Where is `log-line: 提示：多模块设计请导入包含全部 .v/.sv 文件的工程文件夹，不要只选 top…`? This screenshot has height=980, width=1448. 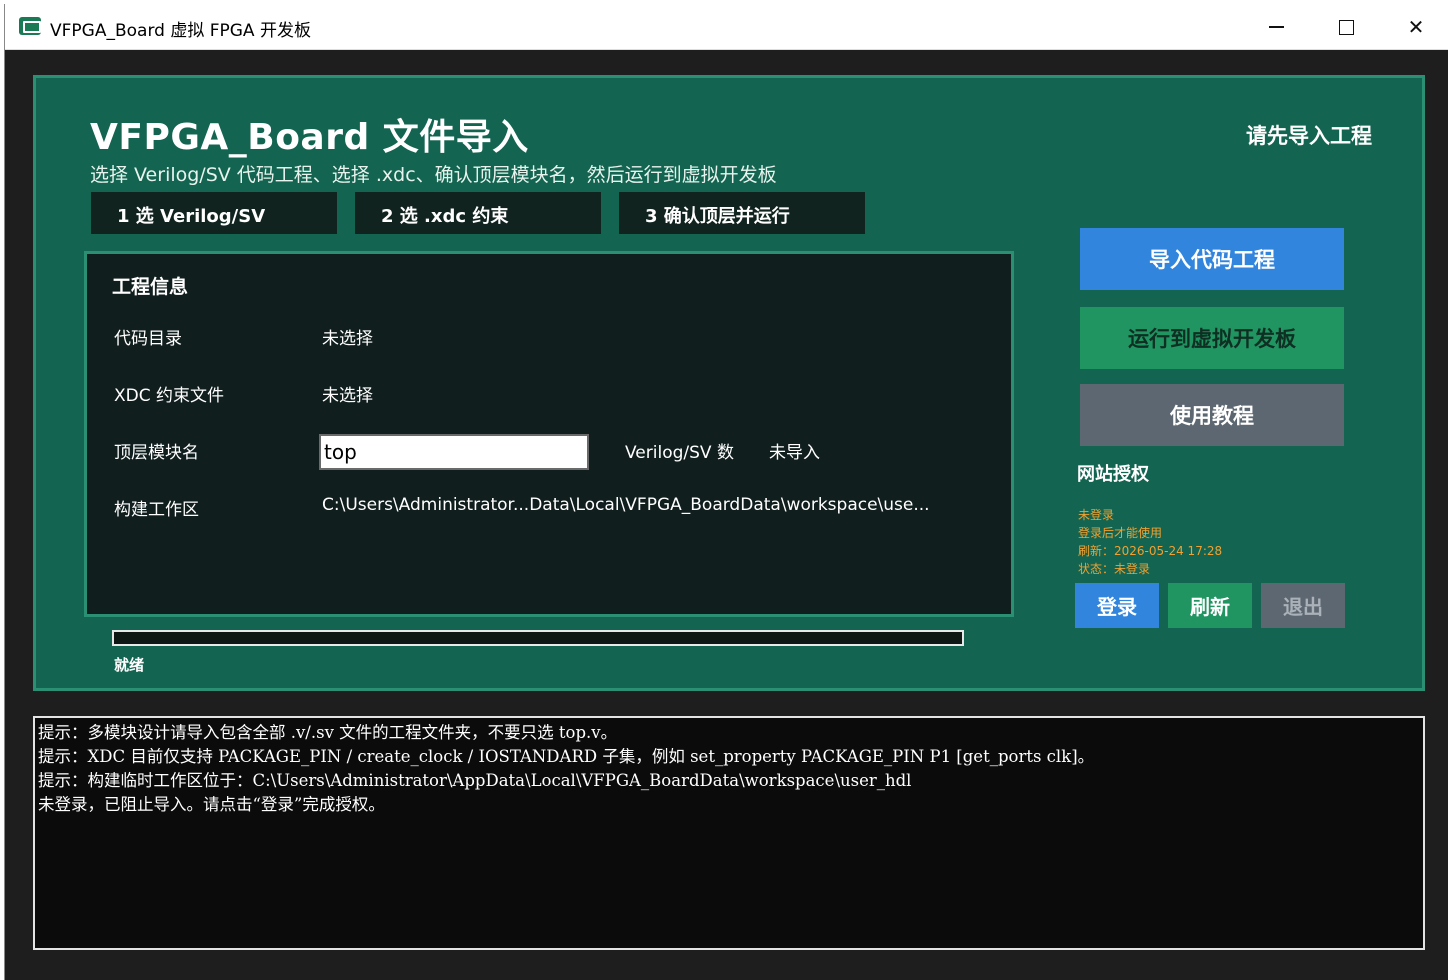
log-line: 提示：多模块设计请导入包含全部 .v/.sv 文件的工程文件夹，不要只选 top… is located at coordinates (328, 732).